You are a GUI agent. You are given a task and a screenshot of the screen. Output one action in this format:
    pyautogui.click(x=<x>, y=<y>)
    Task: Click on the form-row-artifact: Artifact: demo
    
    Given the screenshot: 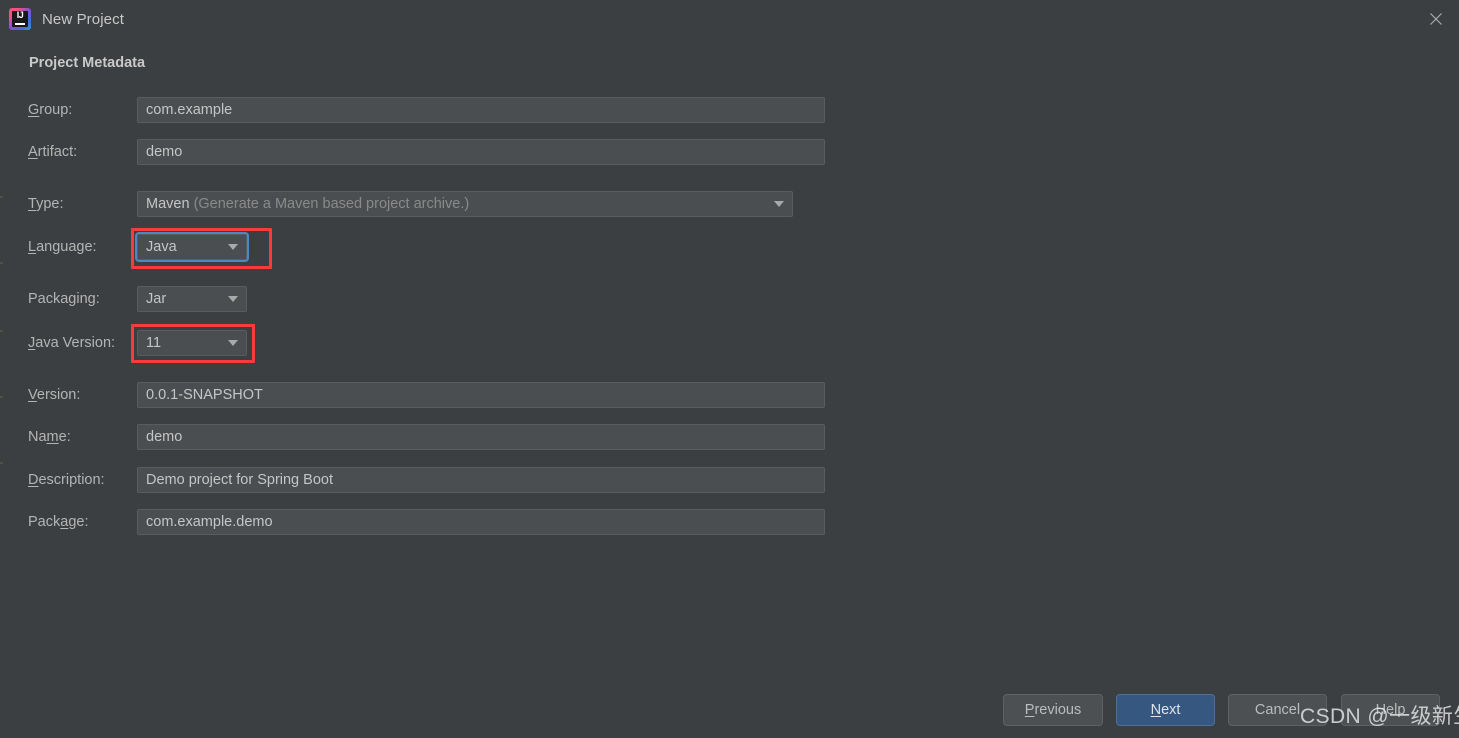 What is the action you would take?
    pyautogui.click(x=426, y=152)
    